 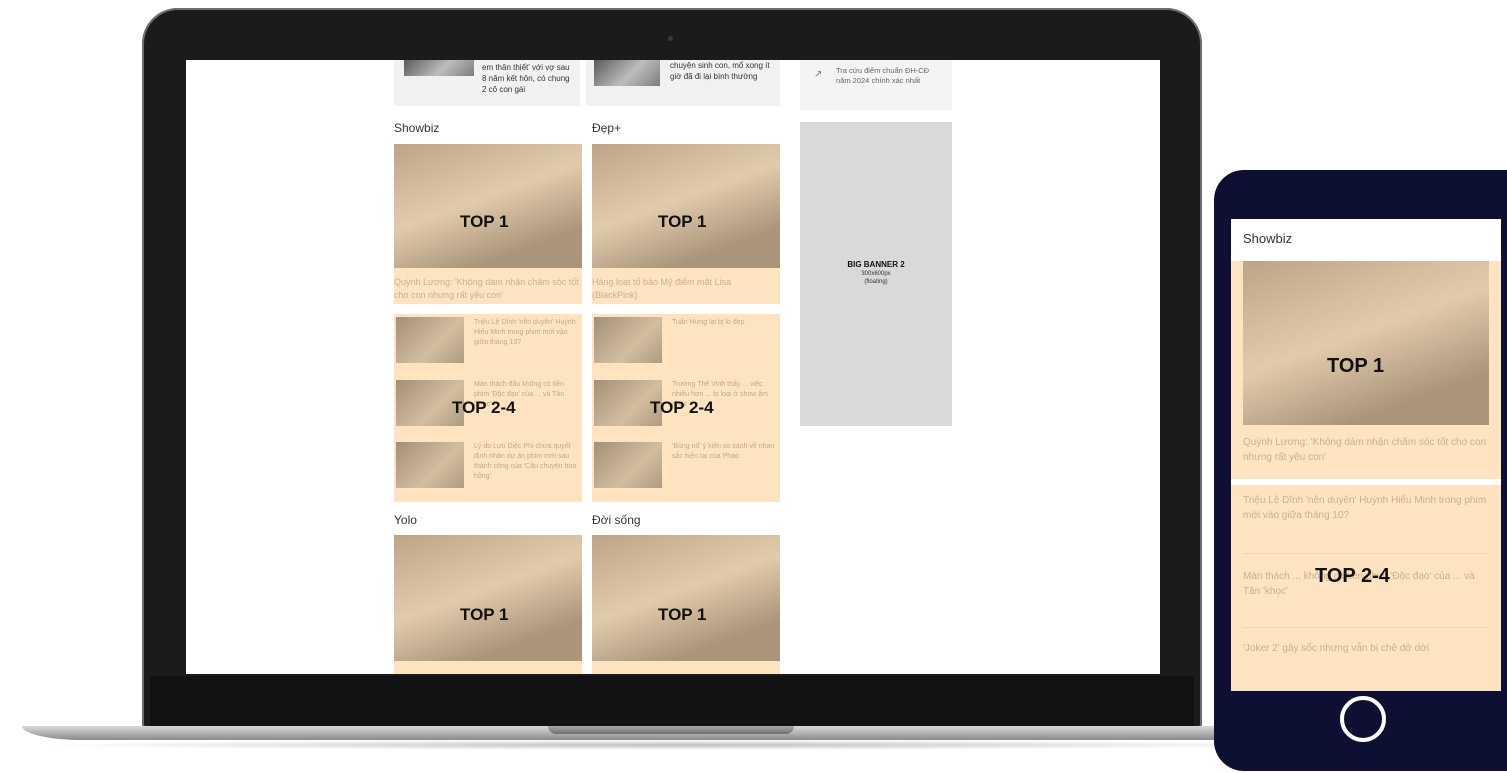 I want to click on home-button, so click(x=1363, y=719).